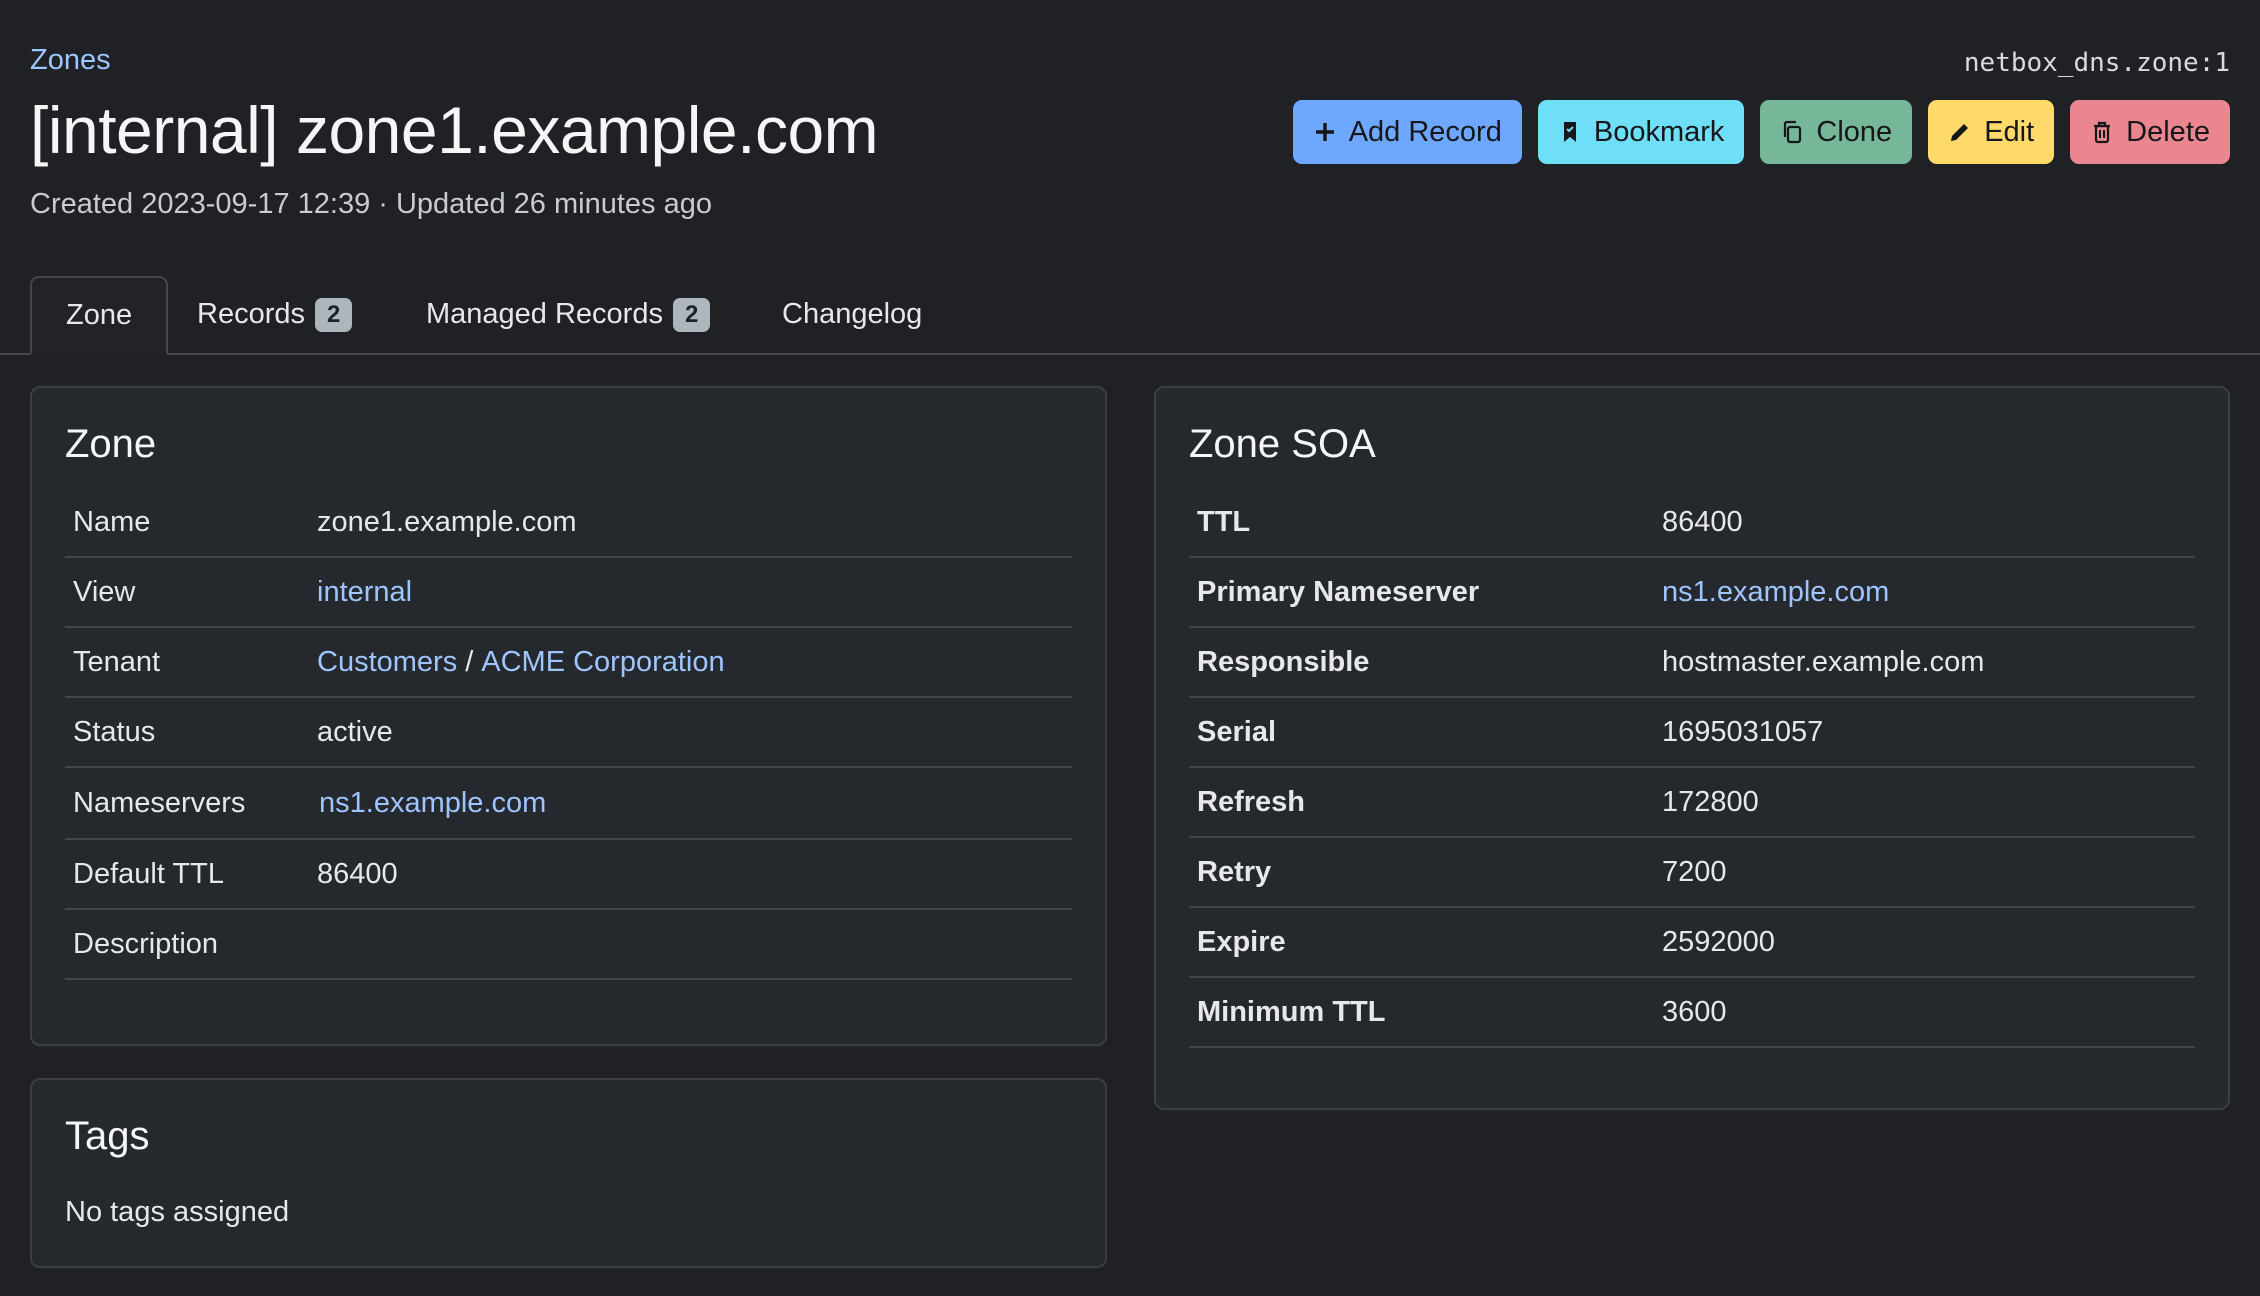  I want to click on nameservers-label: Nameservers, so click(159, 802).